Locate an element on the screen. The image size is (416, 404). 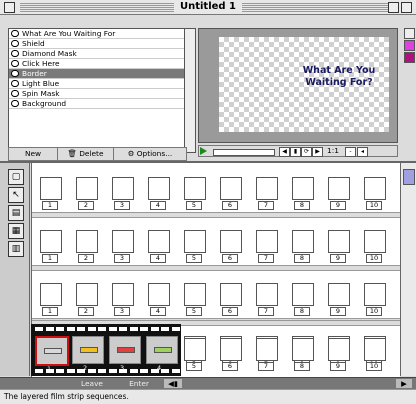
rewind-icon: ◀ is located at coordinates (284, 152).